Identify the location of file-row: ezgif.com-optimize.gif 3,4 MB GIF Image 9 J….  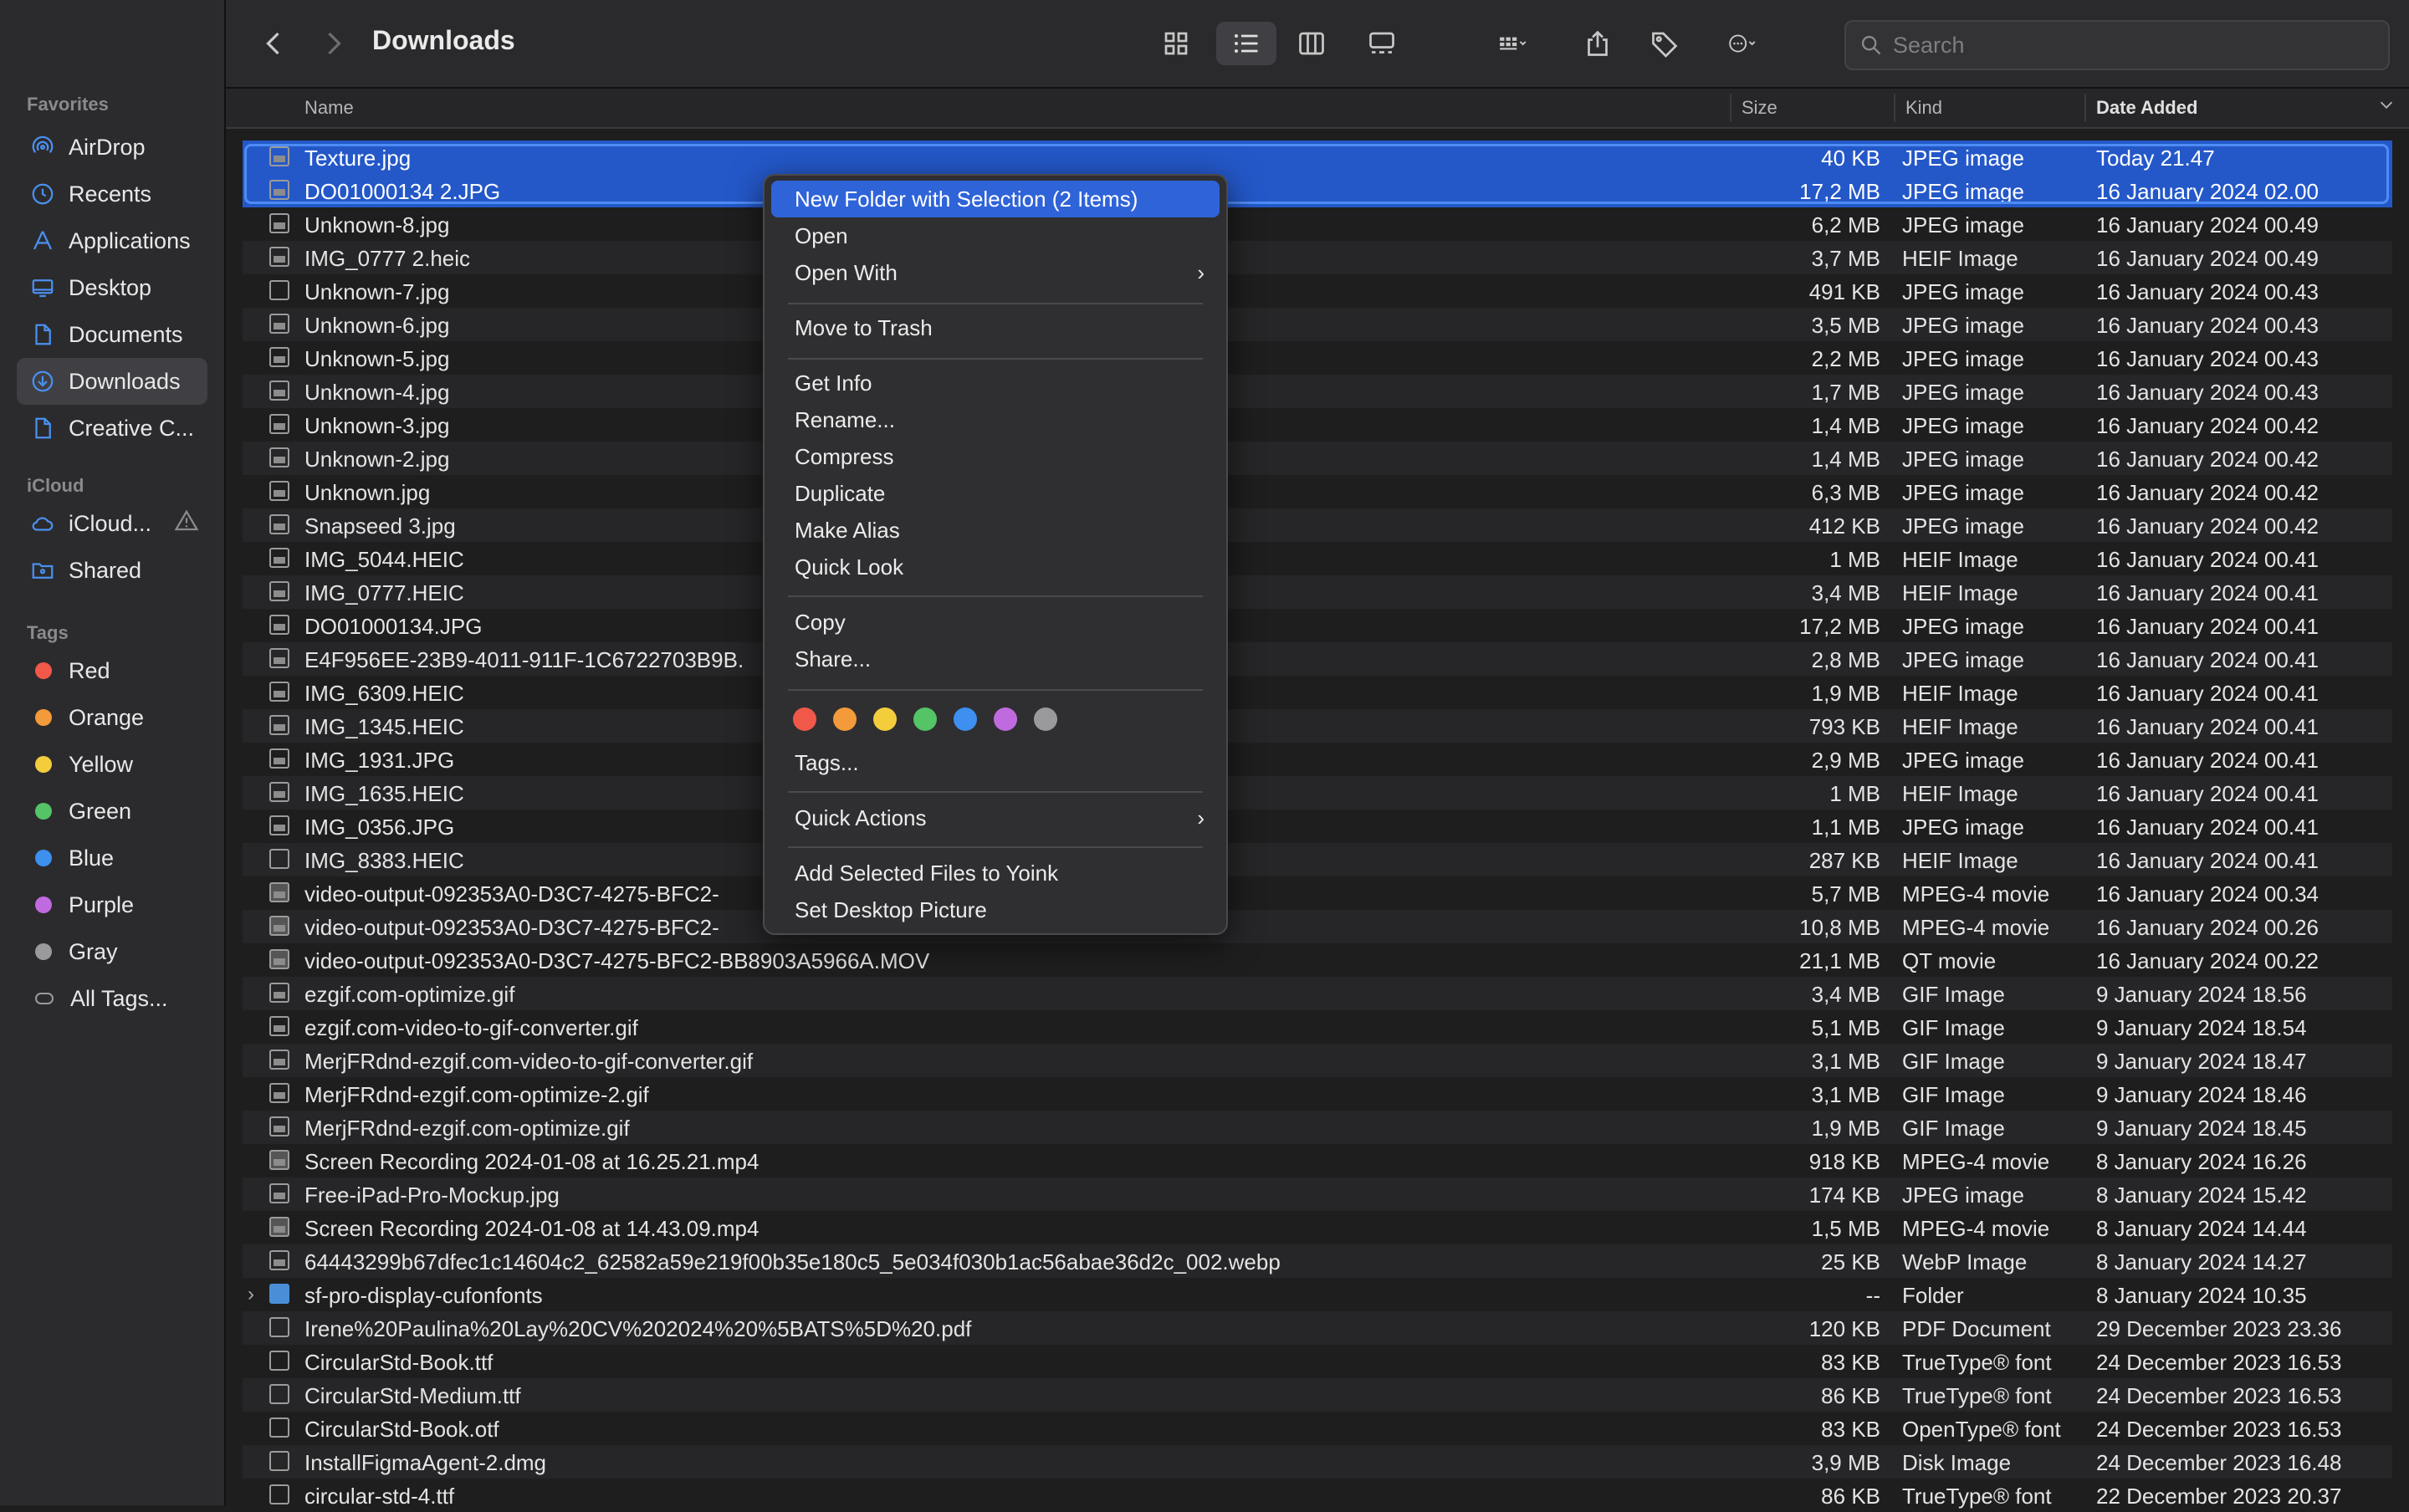
(1317, 993).